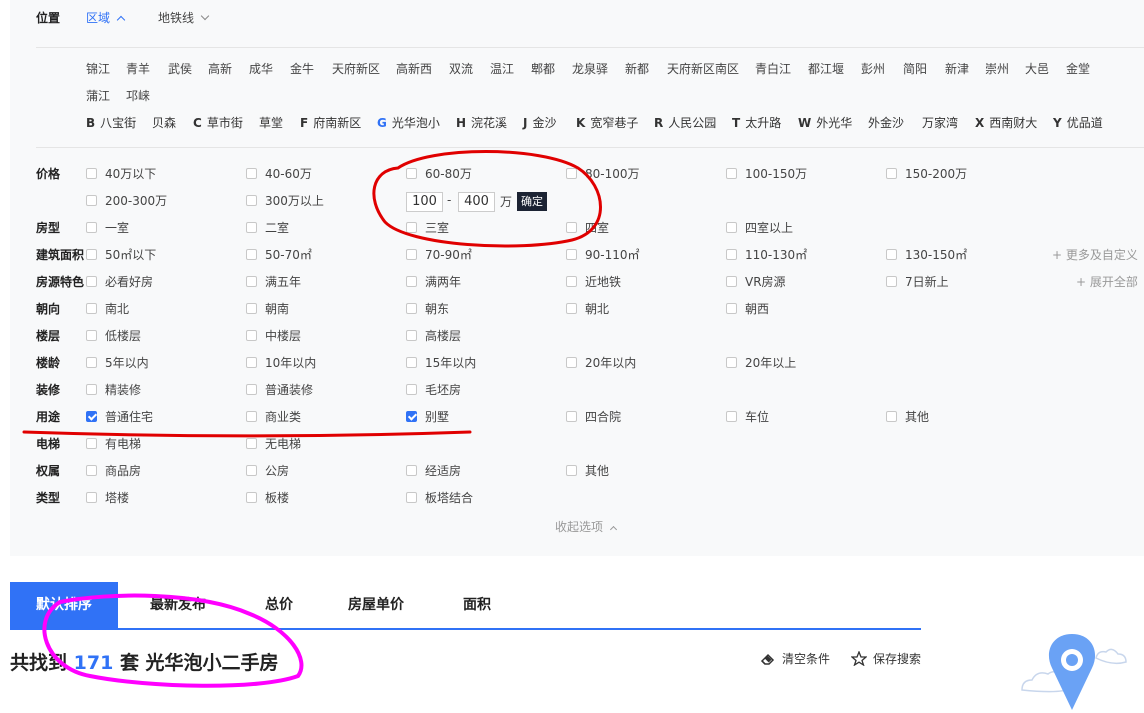  I want to click on price-option: 100-150万, so click(766, 173).